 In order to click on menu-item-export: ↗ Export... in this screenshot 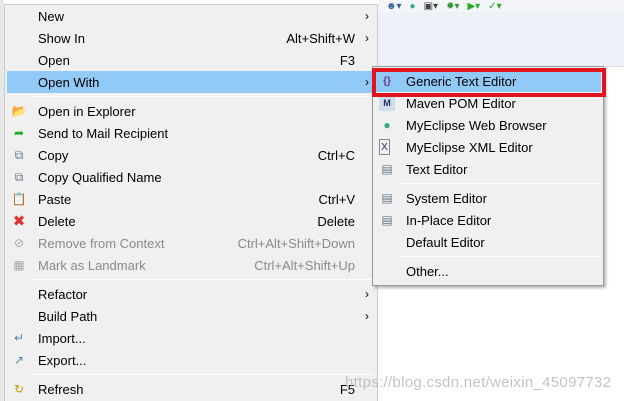, I will do `click(191, 360)`.